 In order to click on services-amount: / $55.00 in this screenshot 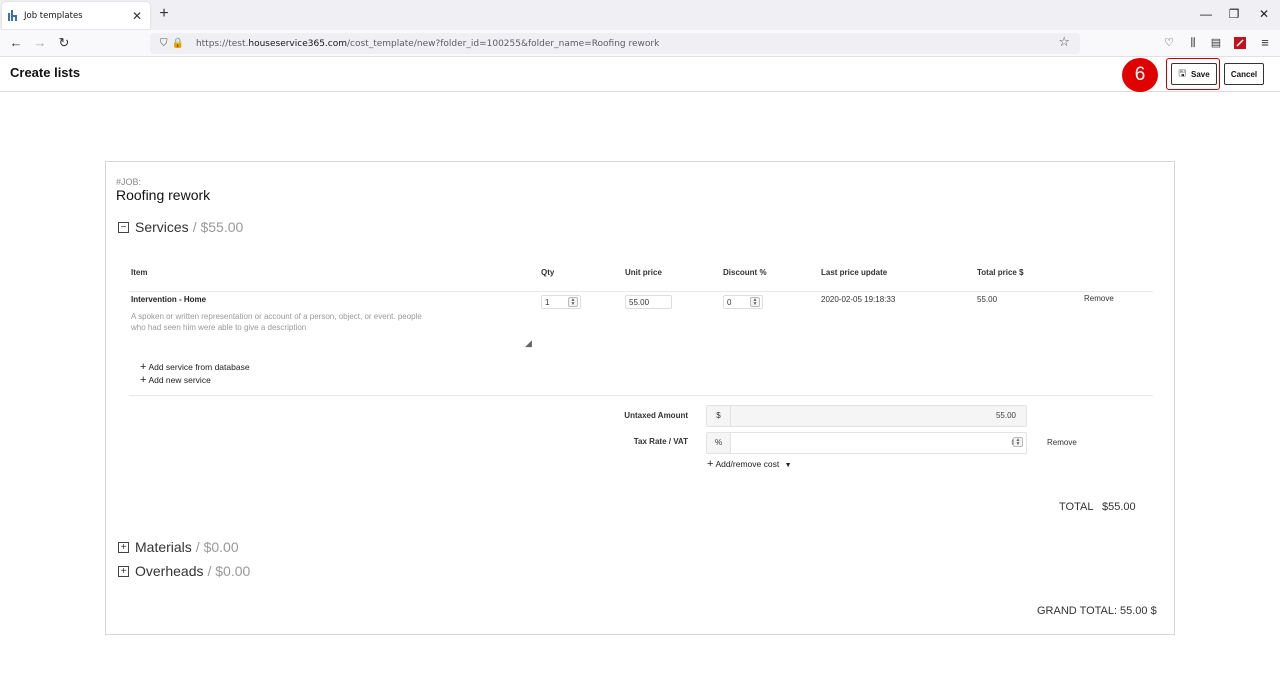, I will do `click(218, 227)`.